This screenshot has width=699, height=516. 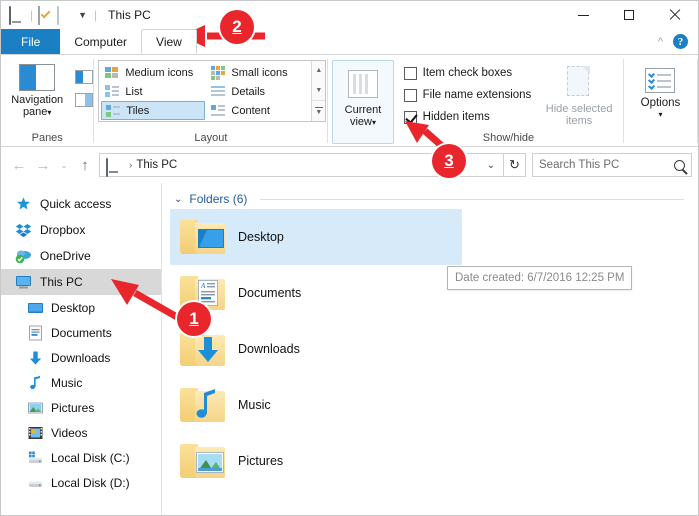 I want to click on hide-selected-items-icon, so click(x=579, y=83).